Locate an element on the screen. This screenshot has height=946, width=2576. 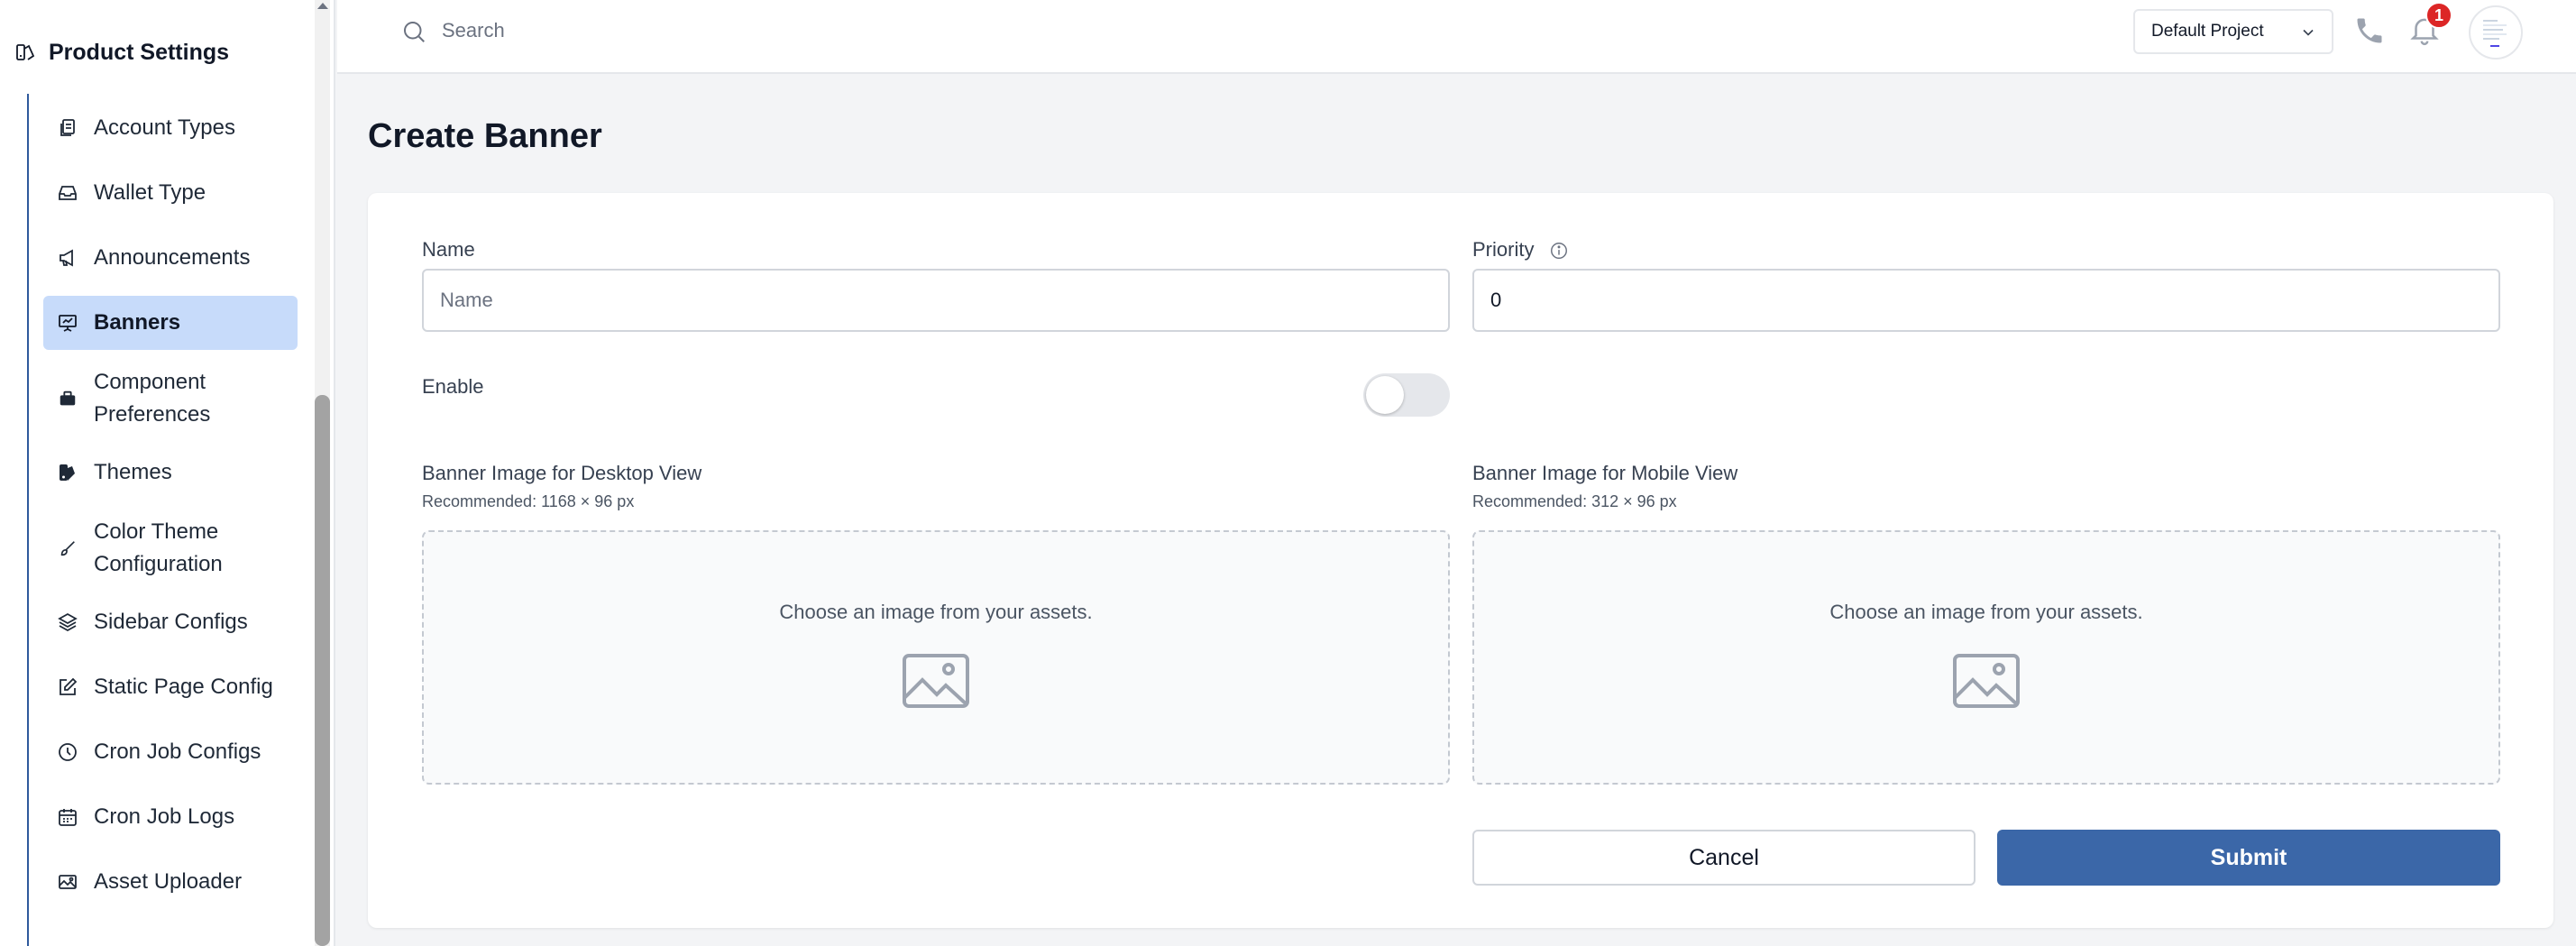
sidebar-item-cron-job-logs: Cron Job Logs is located at coordinates (170, 817).